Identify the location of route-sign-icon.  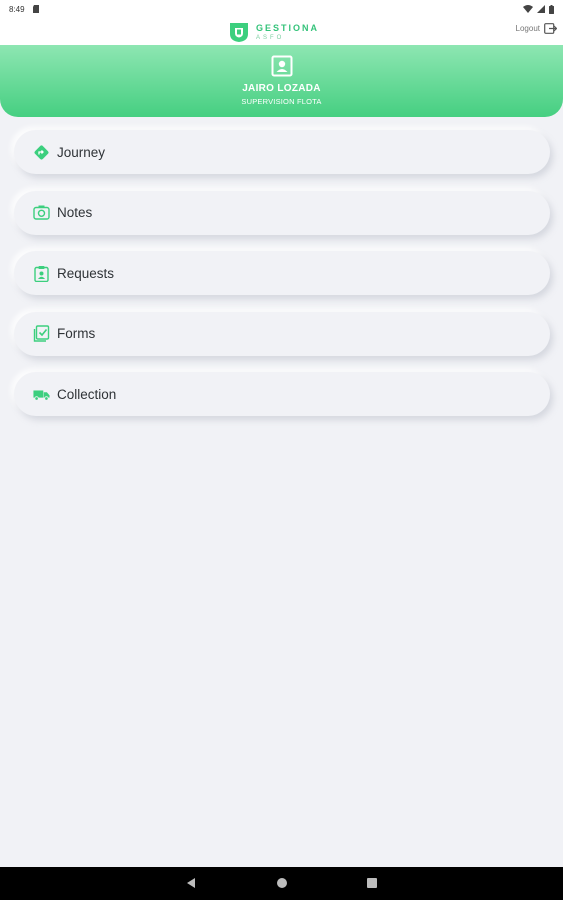
(41, 152).